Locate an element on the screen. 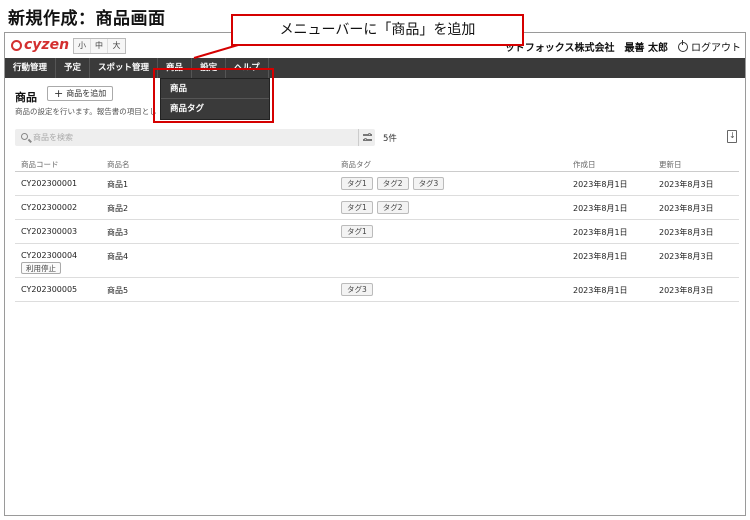  search-bar is located at coordinates (195, 137).